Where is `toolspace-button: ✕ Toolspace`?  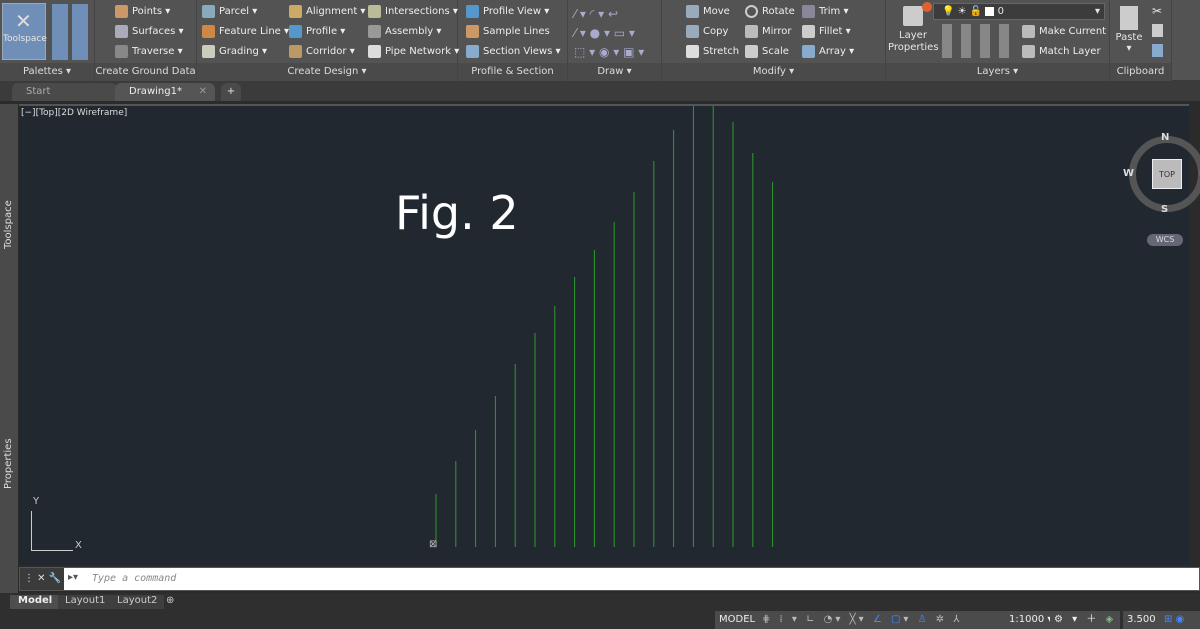 toolspace-button: ✕ Toolspace is located at coordinates (24, 31).